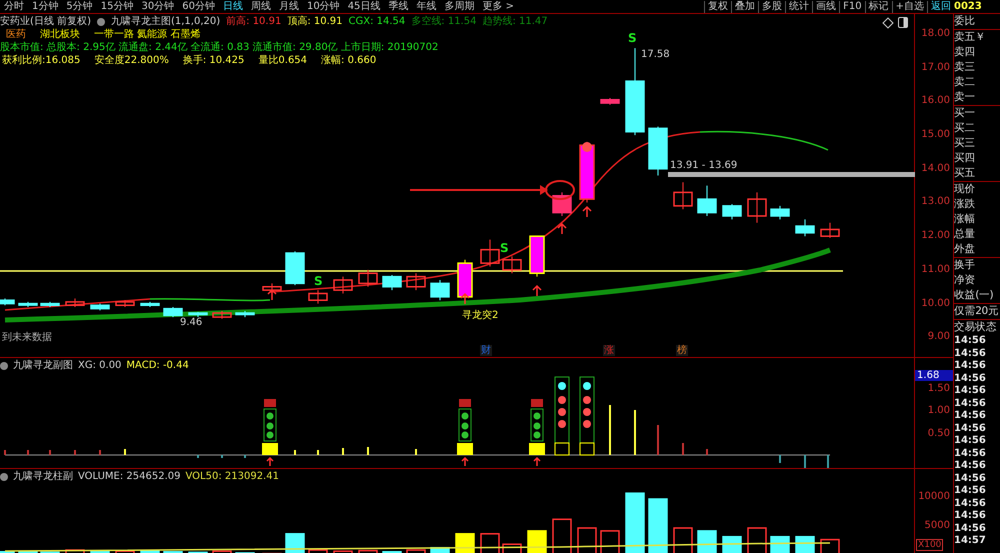  I want to click on period-tab: 周线, so click(260, 6).